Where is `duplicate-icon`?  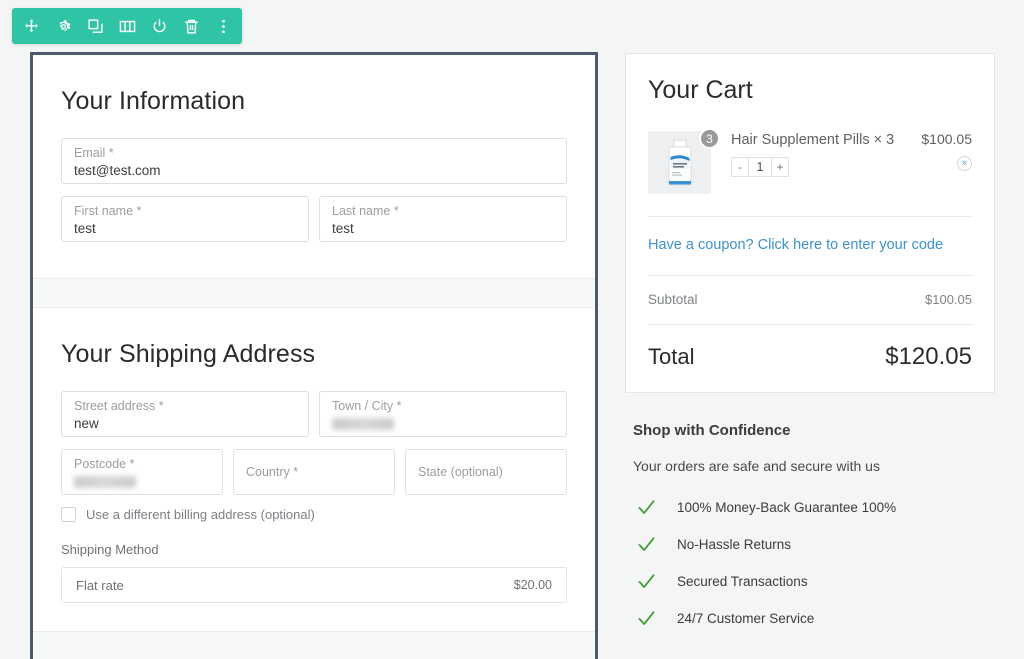
duplicate-icon is located at coordinates (95, 26).